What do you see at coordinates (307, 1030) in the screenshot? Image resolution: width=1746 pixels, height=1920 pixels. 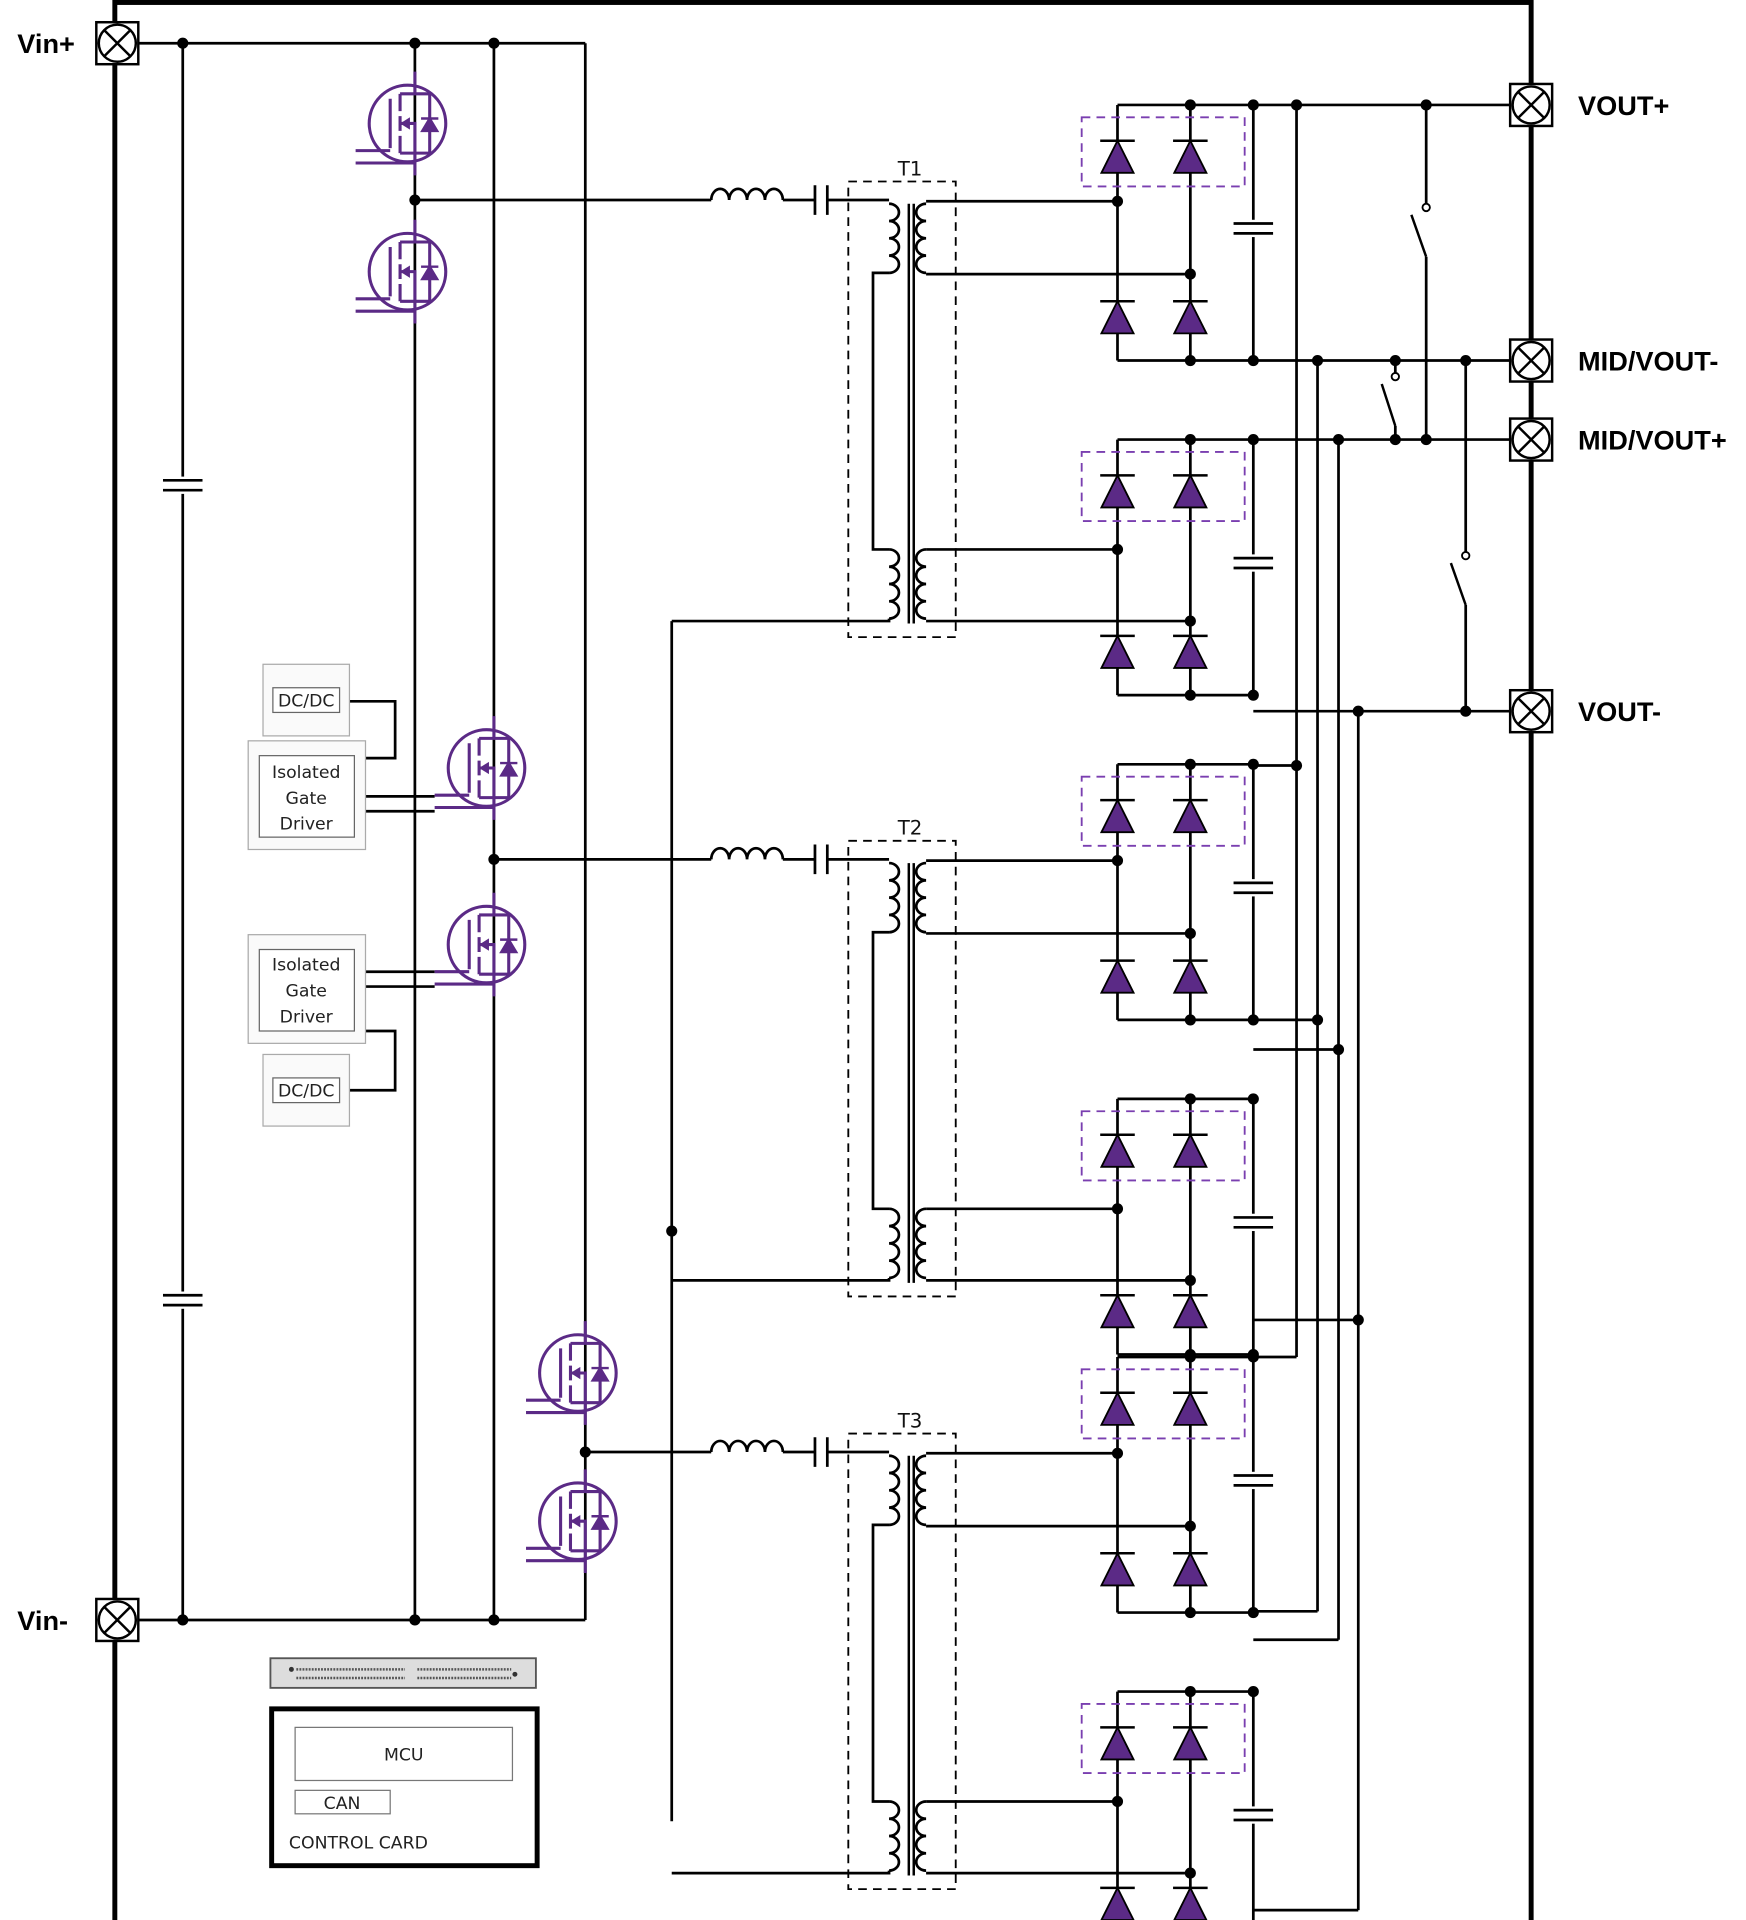 I see `gate-driver-lower: Isolated Gate Driver DC/DC` at bounding box center [307, 1030].